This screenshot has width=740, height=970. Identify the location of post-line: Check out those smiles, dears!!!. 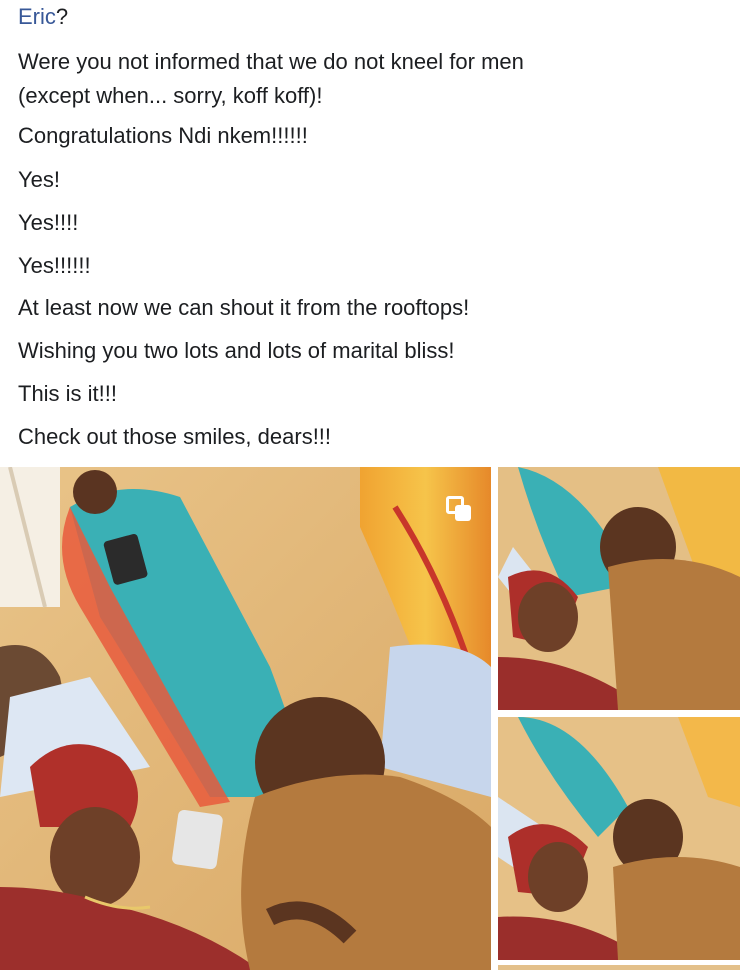
(175, 436).